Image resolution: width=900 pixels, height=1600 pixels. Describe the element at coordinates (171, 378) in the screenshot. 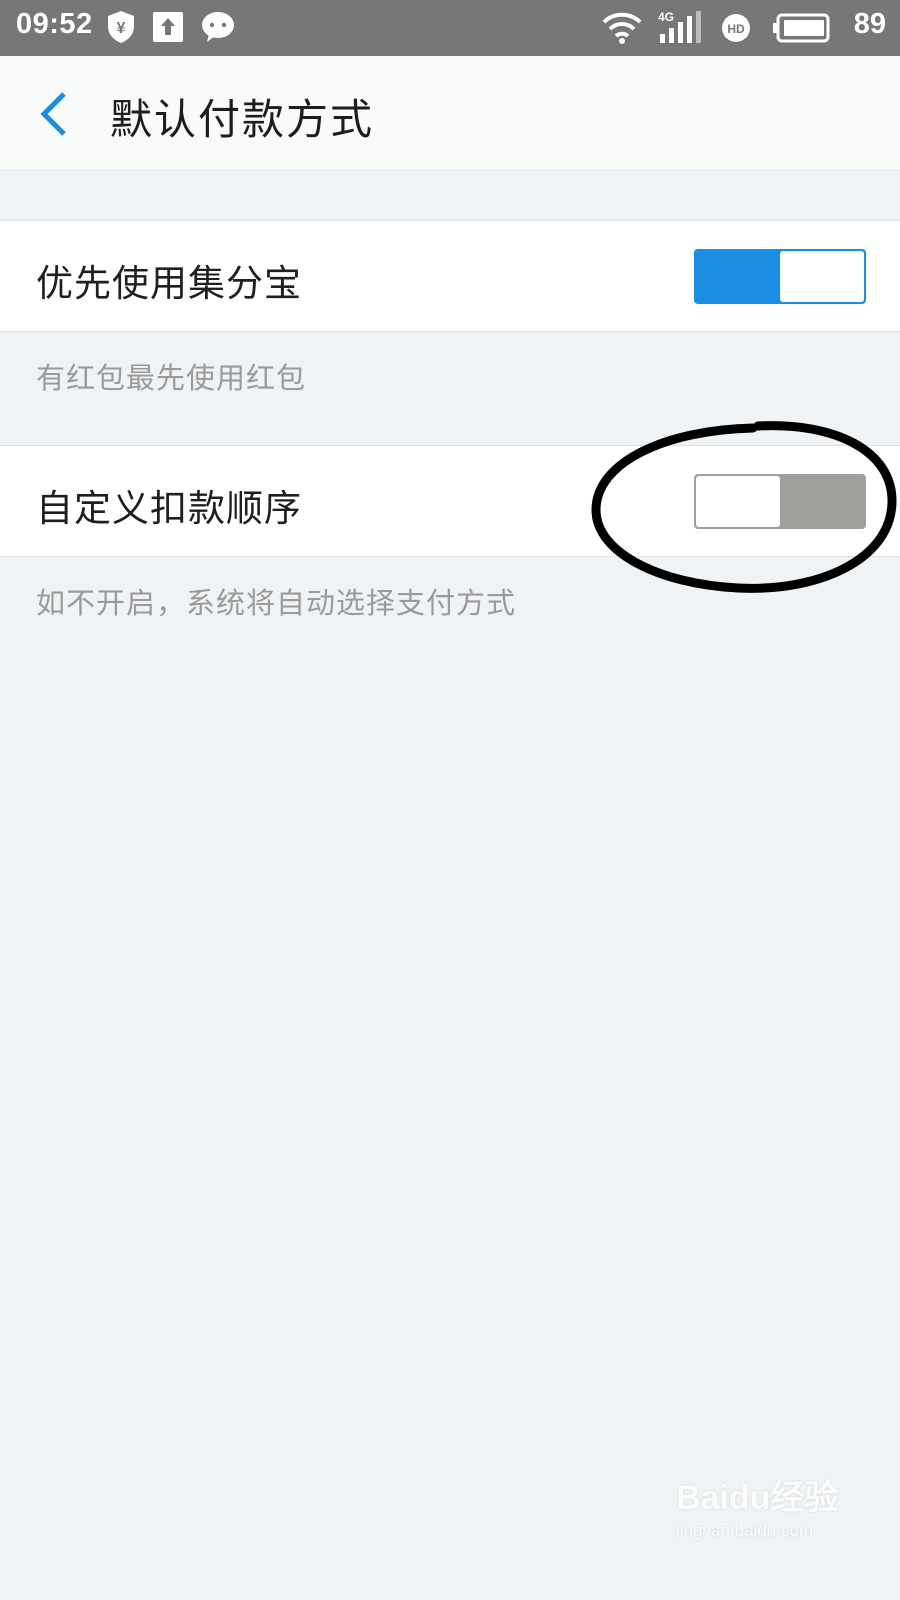

I see `setting-hint: 有红包最先使用红包` at that location.